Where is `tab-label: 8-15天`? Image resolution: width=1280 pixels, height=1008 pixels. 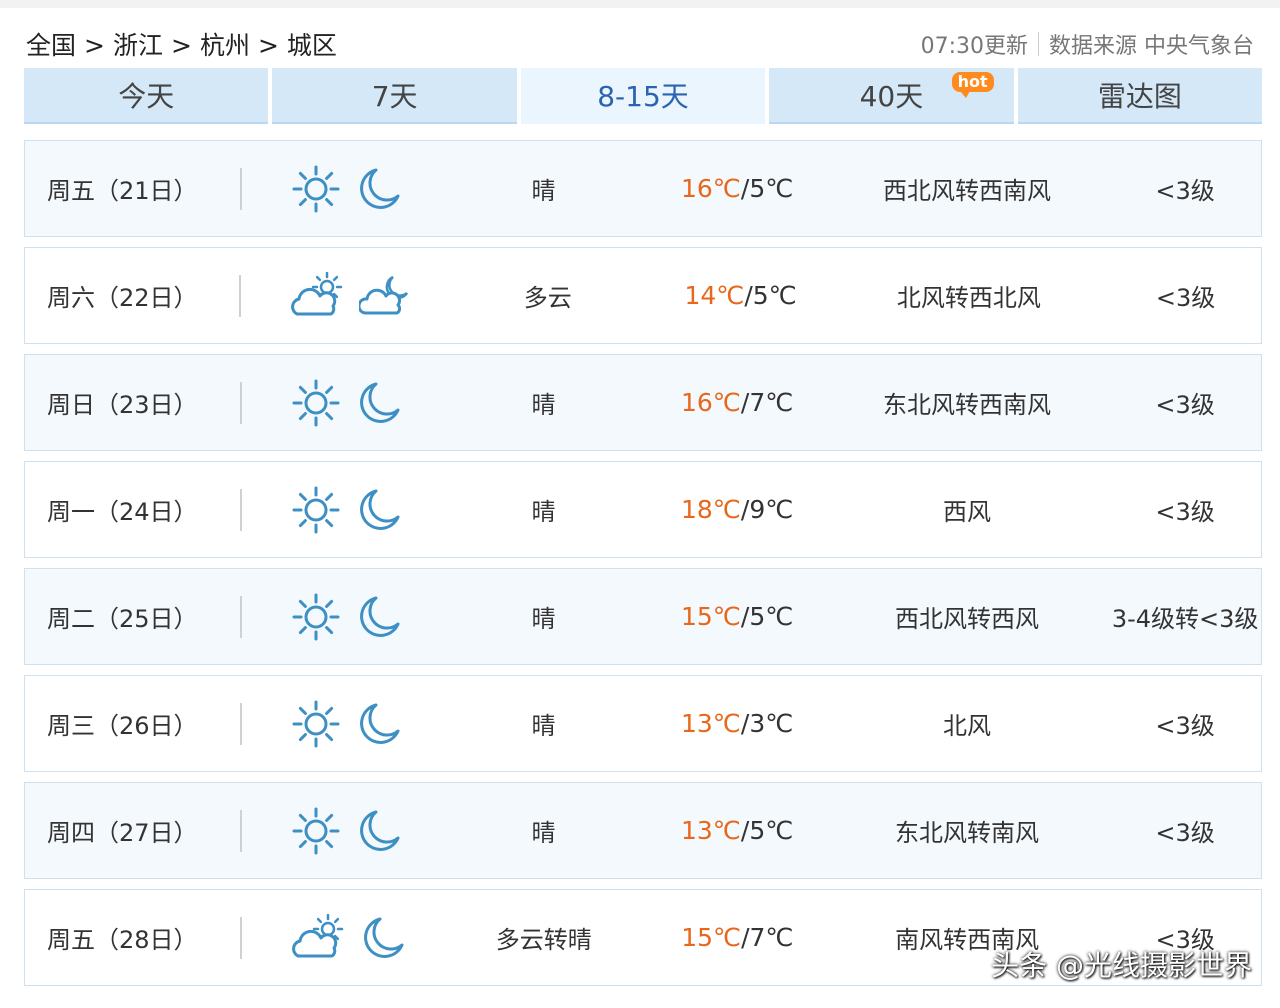
tab-label: 8-15天 is located at coordinates (643, 96).